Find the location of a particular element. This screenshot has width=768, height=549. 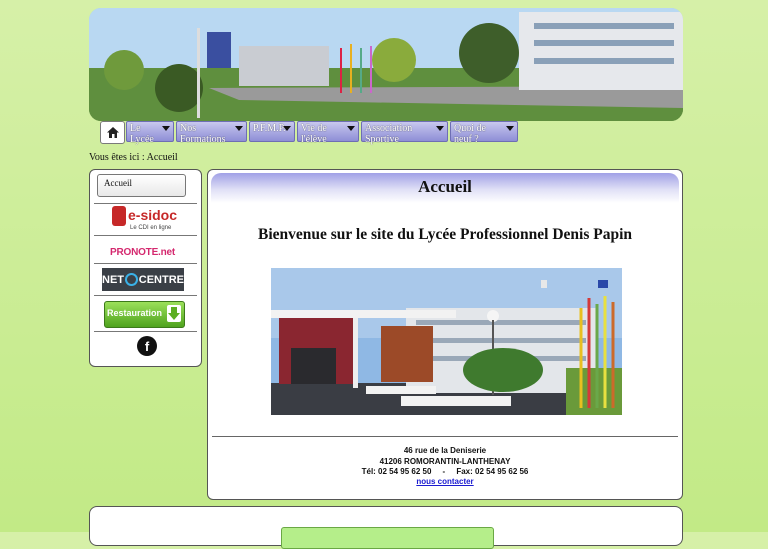

menu-le-lycee: Le Lycée is located at coordinates (150, 133).